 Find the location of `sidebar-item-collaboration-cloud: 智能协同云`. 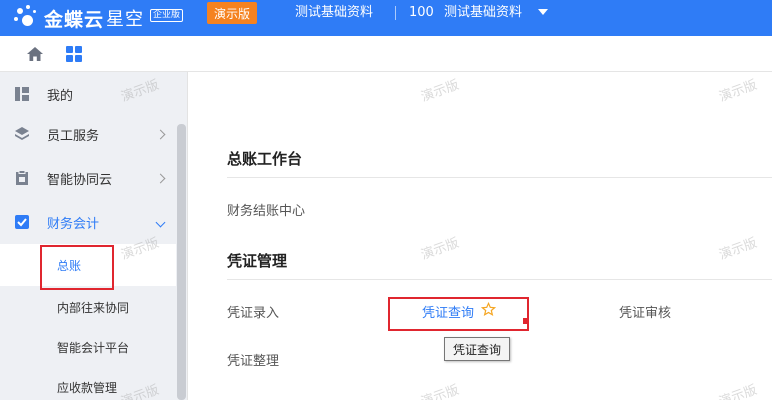

sidebar-item-collaboration-cloud: 智能协同云 is located at coordinates (88, 178).